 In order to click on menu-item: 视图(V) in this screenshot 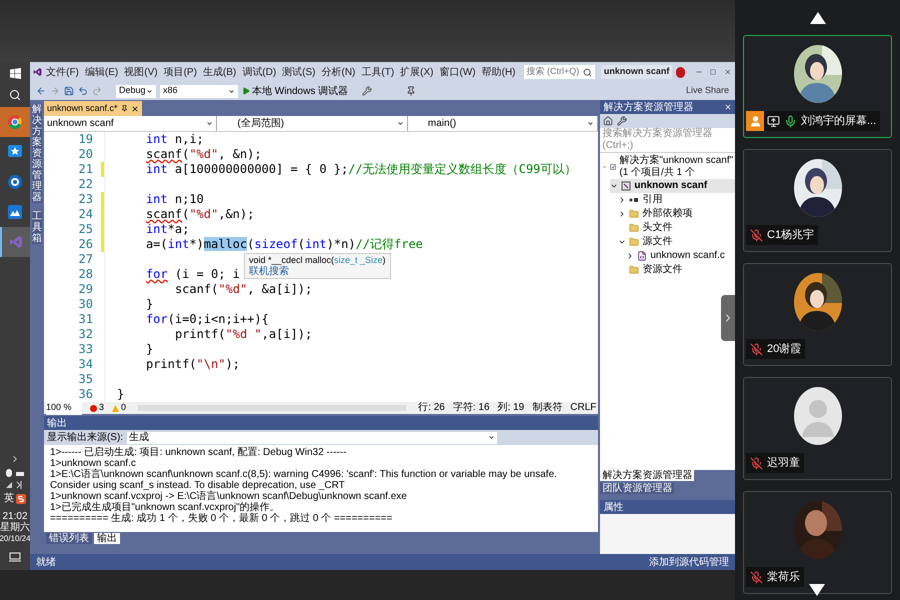, I will do `click(141, 72)`.